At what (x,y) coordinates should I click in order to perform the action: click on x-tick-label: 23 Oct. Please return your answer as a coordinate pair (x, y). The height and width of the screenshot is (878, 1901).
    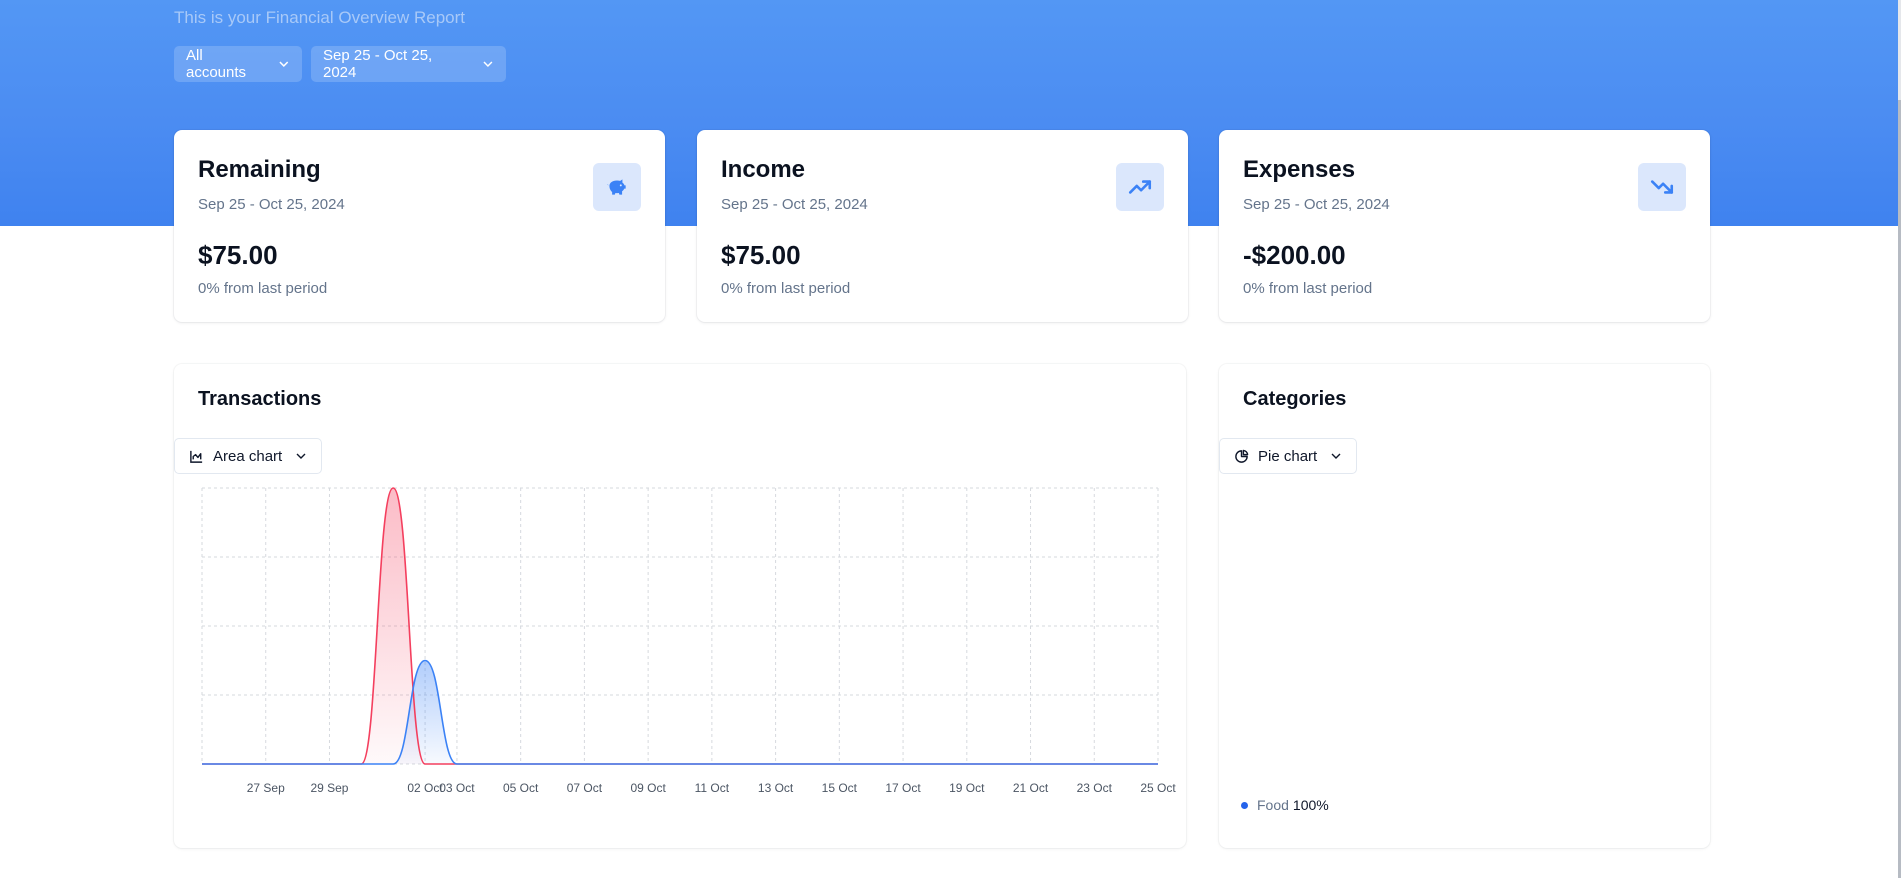
    Looking at the image, I should click on (1095, 788).